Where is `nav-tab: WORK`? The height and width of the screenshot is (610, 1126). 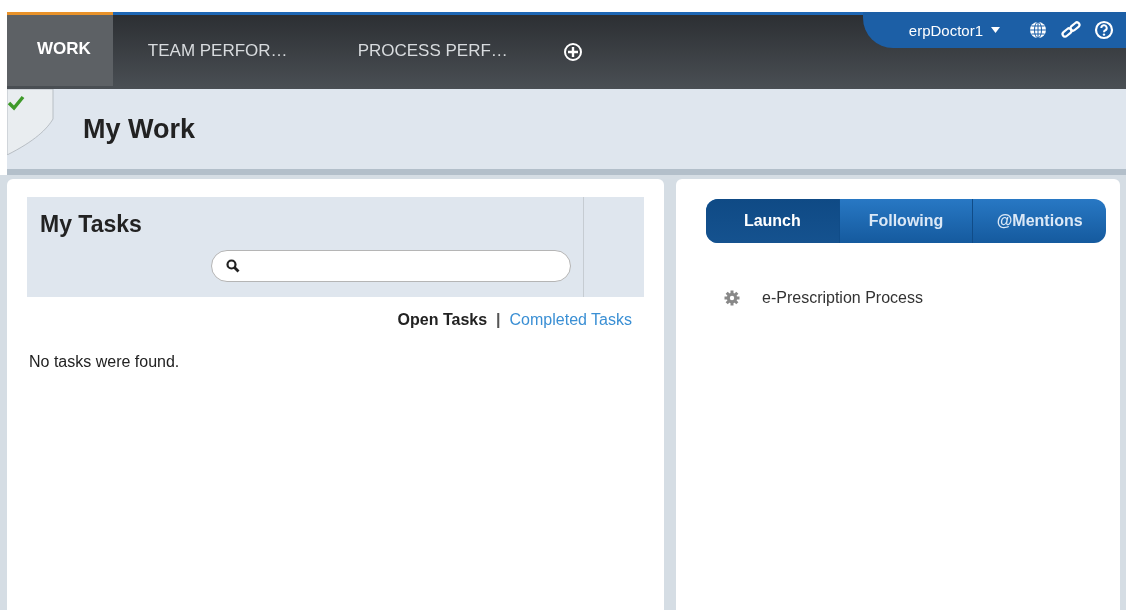 nav-tab: WORK is located at coordinates (60, 49).